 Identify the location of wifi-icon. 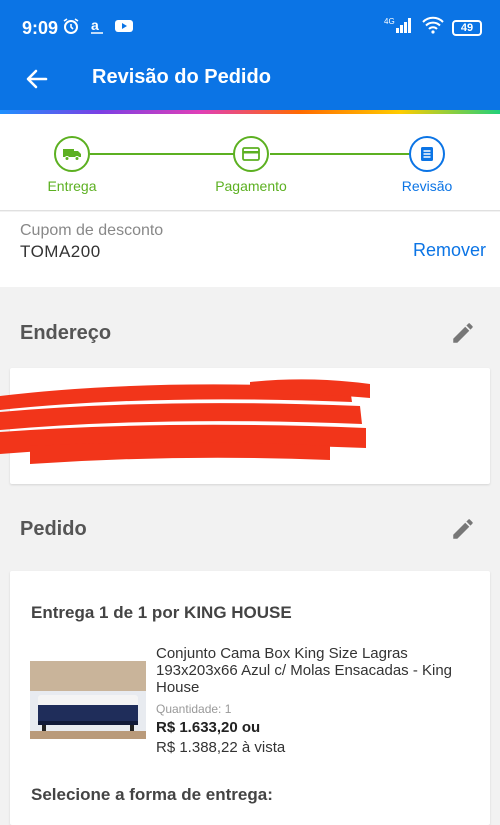
(433, 27).